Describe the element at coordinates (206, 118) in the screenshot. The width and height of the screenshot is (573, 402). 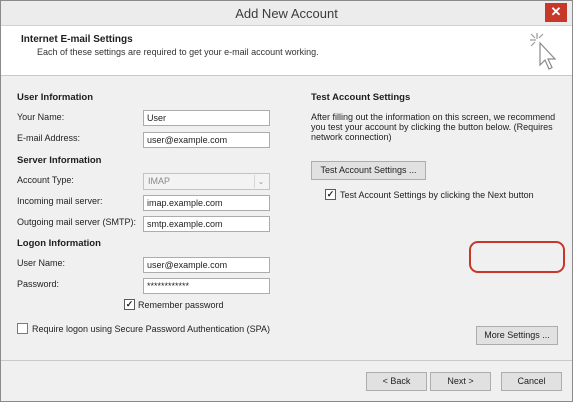
I see `your-name-field: User` at that location.